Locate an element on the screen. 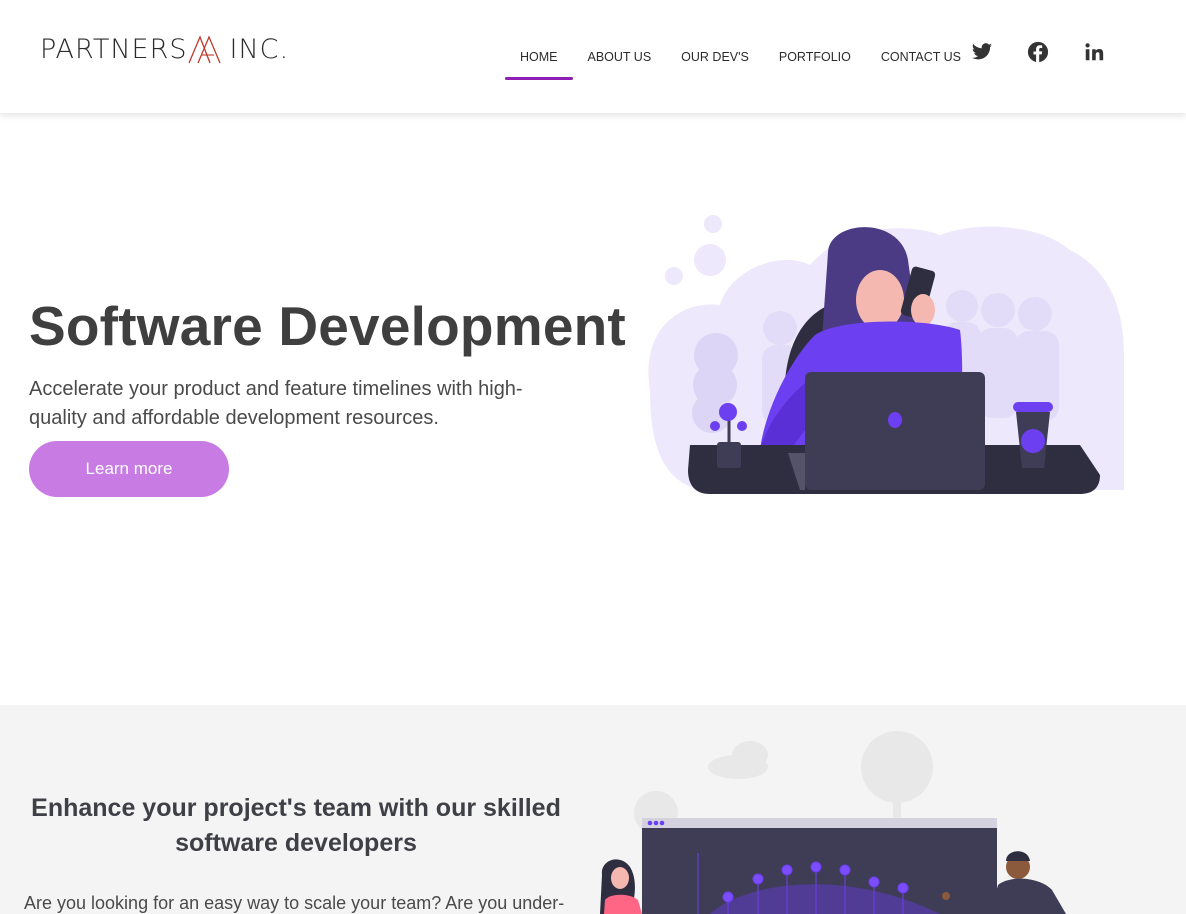 This screenshot has height=914, width=1186. linkedin-icon is located at coordinates (1094, 52).